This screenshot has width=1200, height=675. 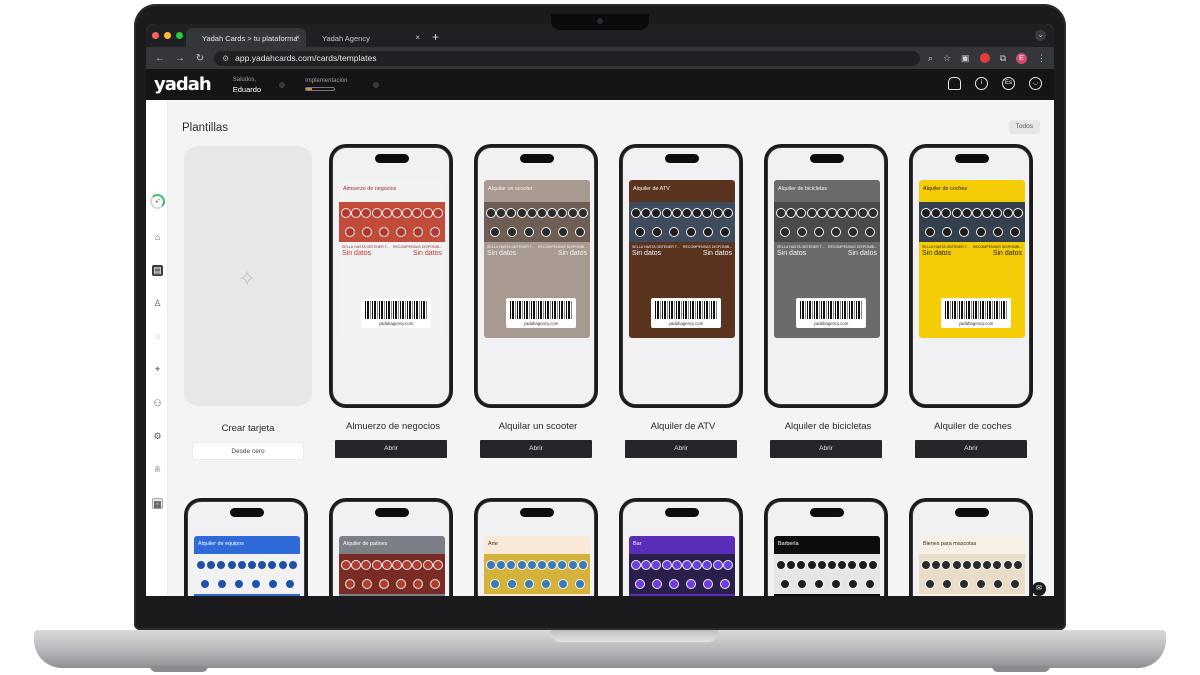 What do you see at coordinates (1040, 35) in the screenshot?
I see `tab-search-icon: ⌄` at bounding box center [1040, 35].